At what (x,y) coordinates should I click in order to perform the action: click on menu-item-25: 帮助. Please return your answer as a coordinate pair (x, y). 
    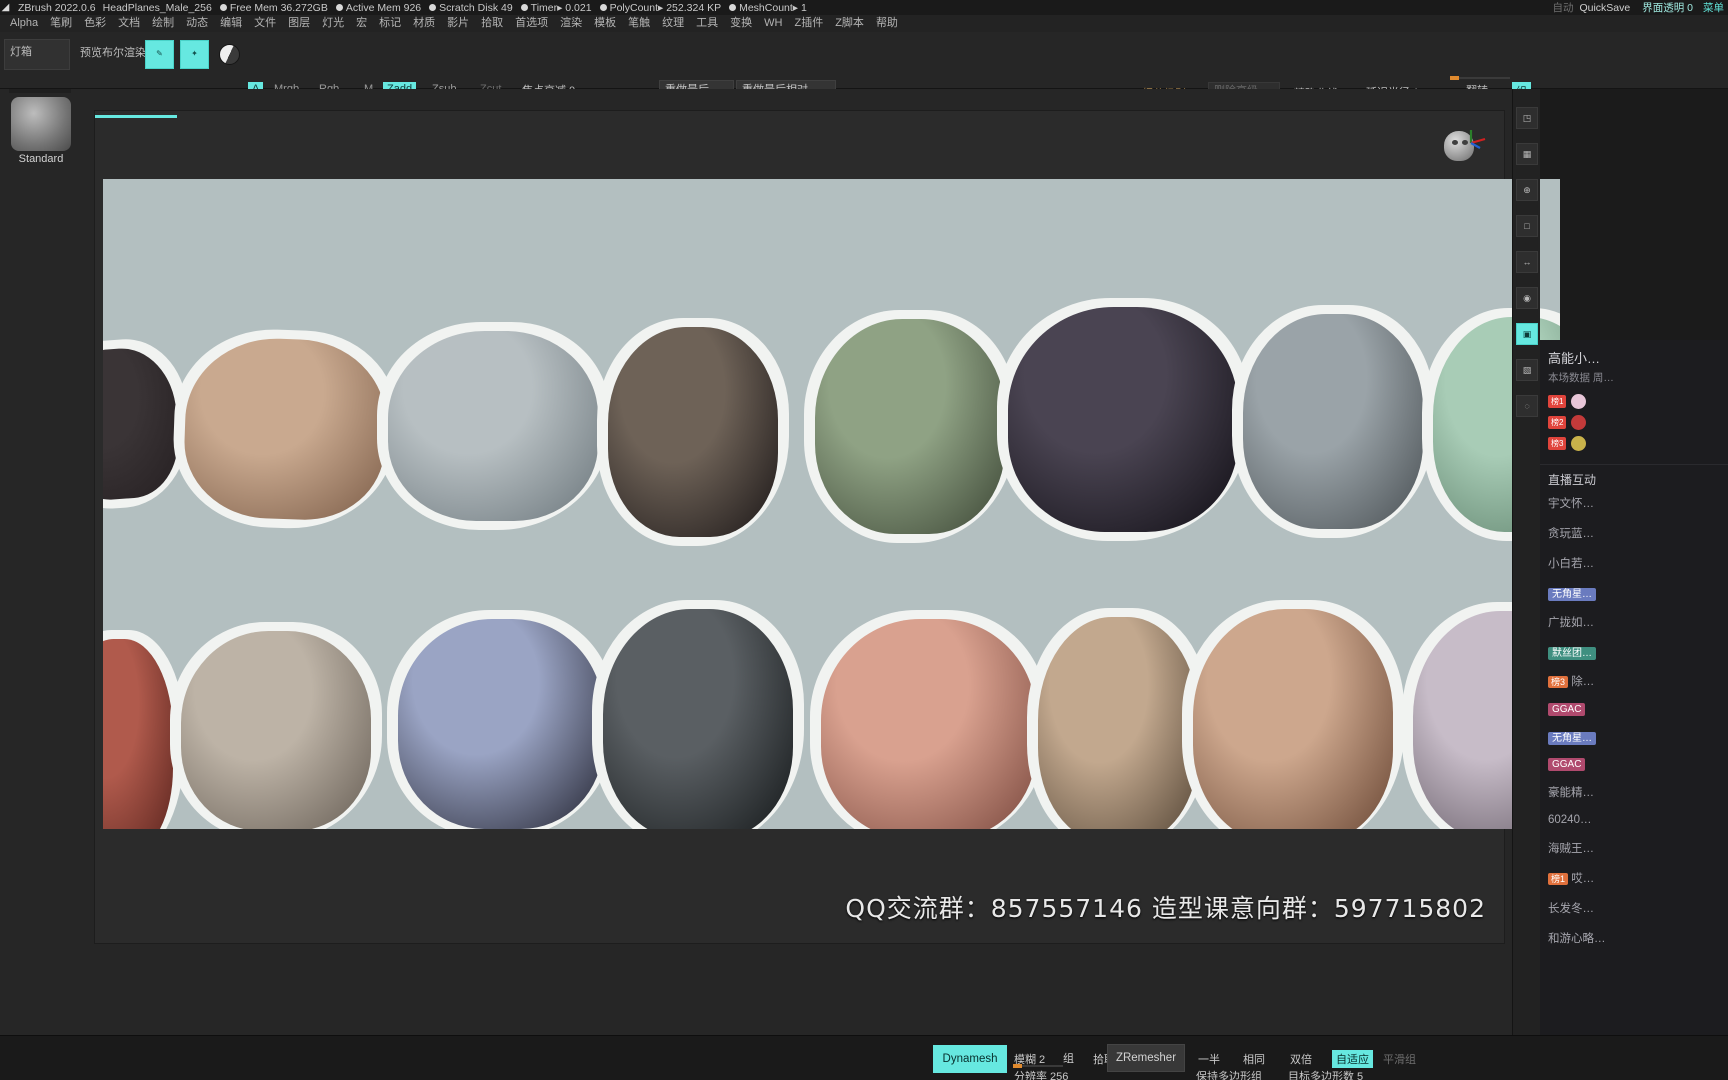
    Looking at the image, I should click on (887, 23).